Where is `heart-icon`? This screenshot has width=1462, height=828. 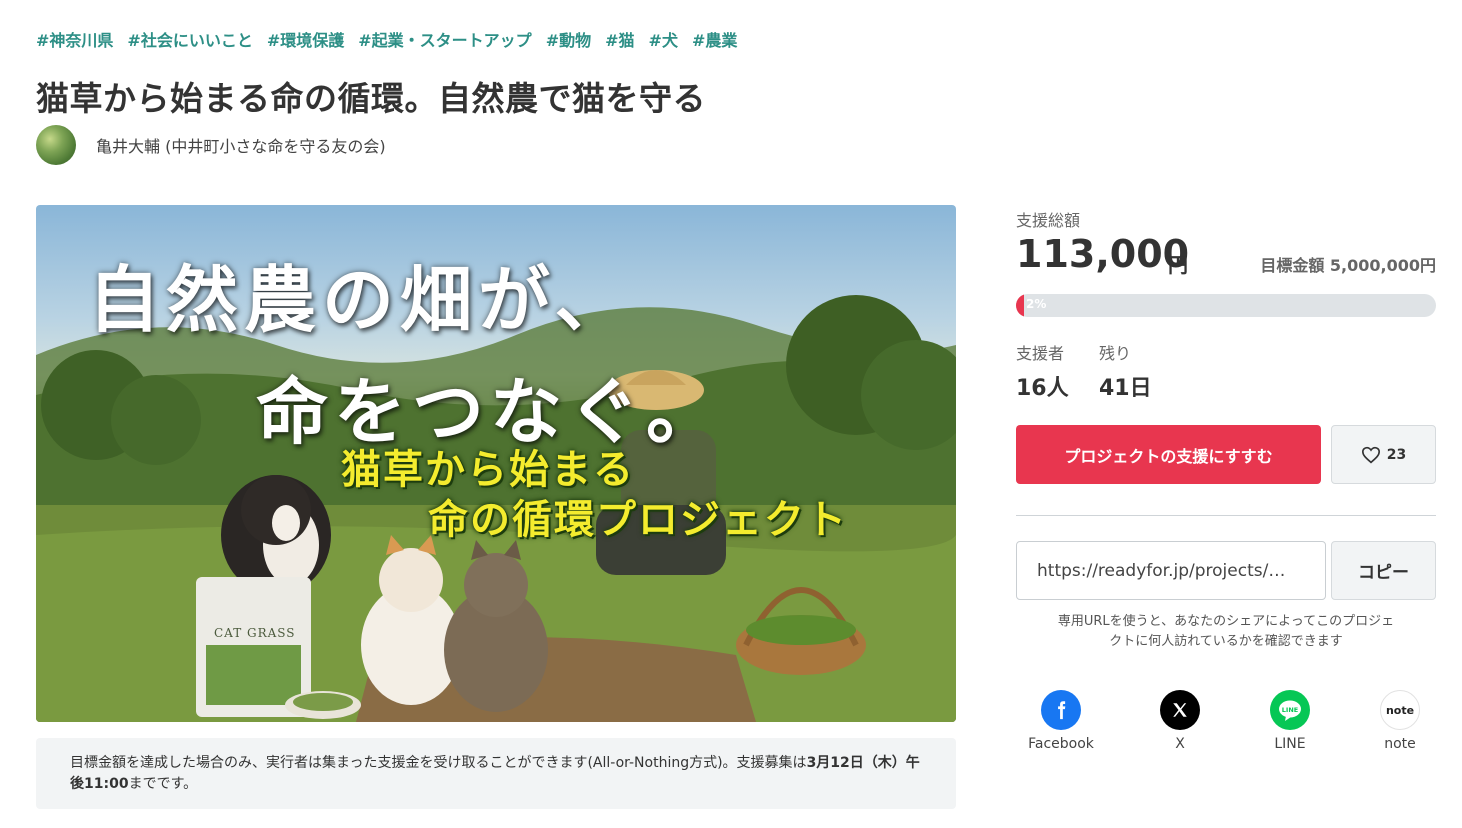
heart-icon is located at coordinates (1370, 454).